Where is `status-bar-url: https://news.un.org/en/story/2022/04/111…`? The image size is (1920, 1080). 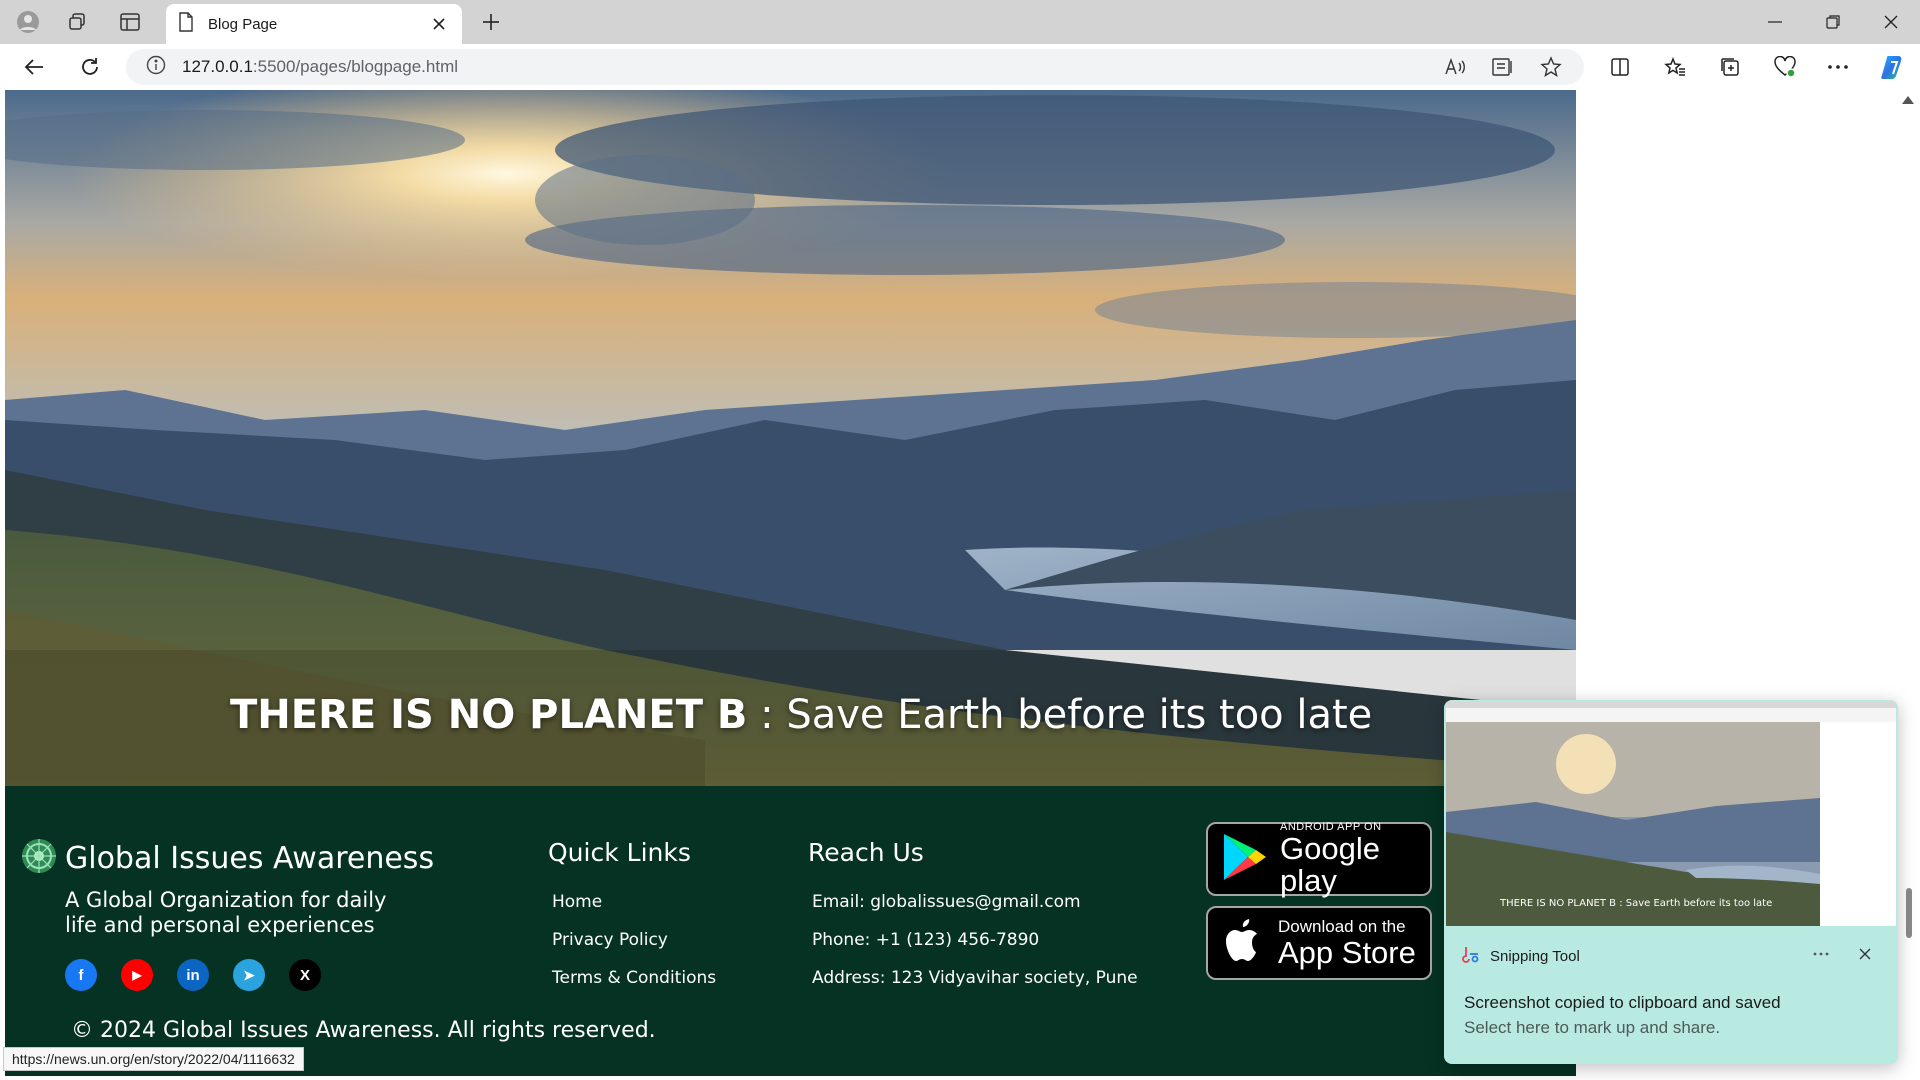
status-bar-url: https://news.un.org/en/story/2022/04/111… is located at coordinates (153, 1059).